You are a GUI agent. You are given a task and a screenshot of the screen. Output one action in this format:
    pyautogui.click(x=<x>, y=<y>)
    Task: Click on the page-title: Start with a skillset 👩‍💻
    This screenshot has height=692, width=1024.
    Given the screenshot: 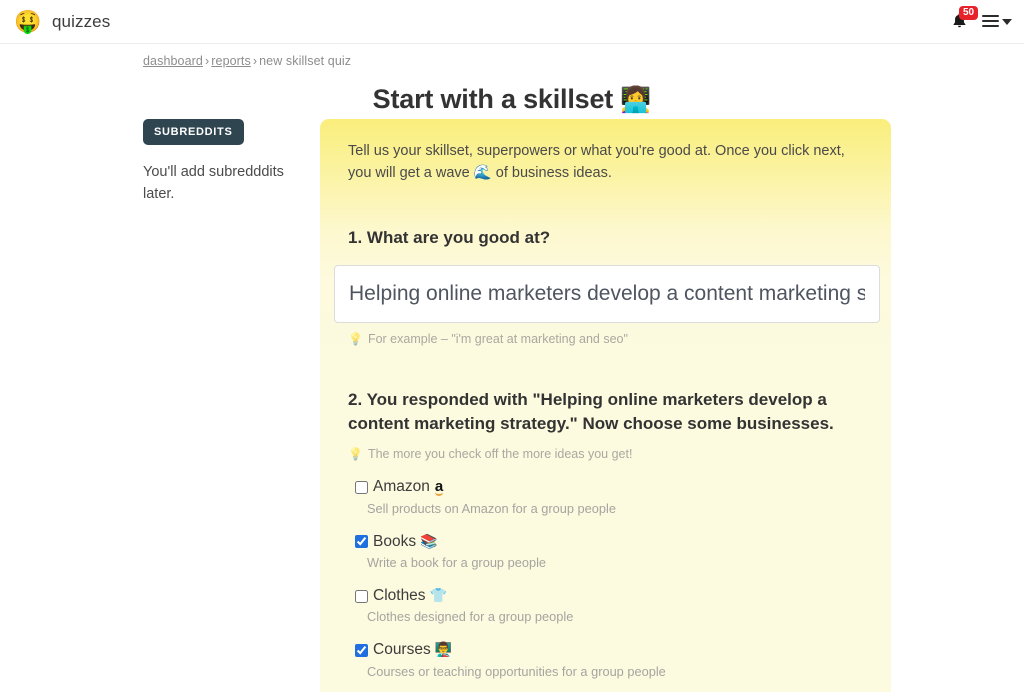 What is the action you would take?
    pyautogui.click(x=512, y=99)
    